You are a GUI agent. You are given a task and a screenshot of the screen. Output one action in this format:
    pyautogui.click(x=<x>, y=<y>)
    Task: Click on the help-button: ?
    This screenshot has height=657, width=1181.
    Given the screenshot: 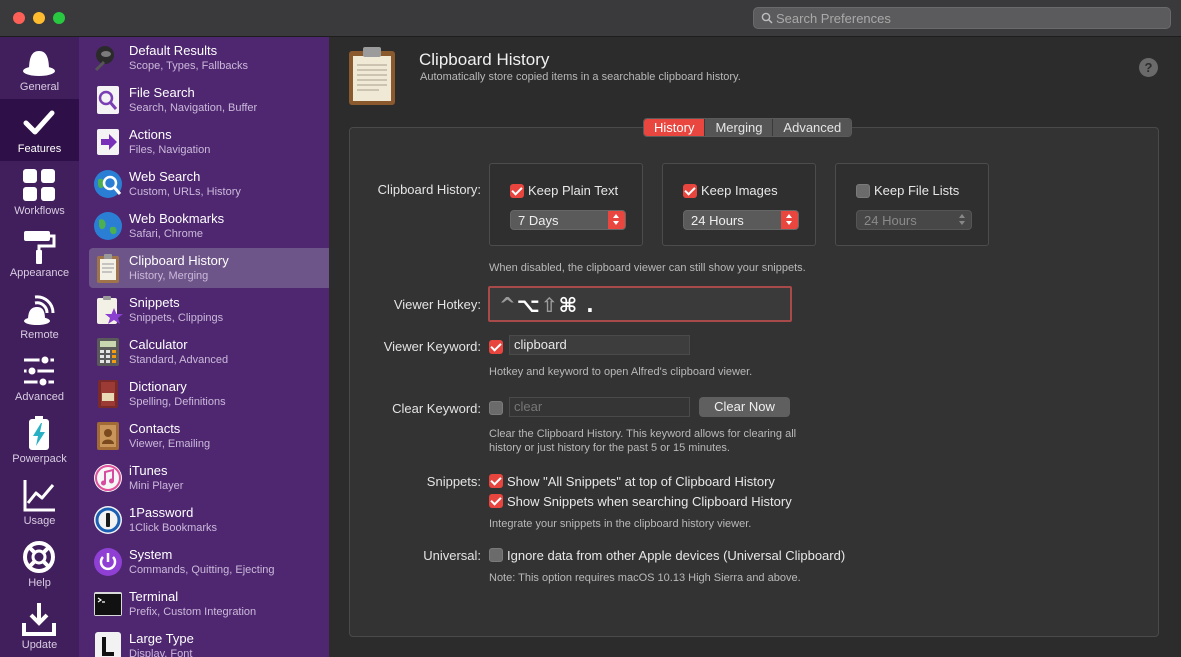 What is the action you would take?
    pyautogui.click(x=1148, y=67)
    